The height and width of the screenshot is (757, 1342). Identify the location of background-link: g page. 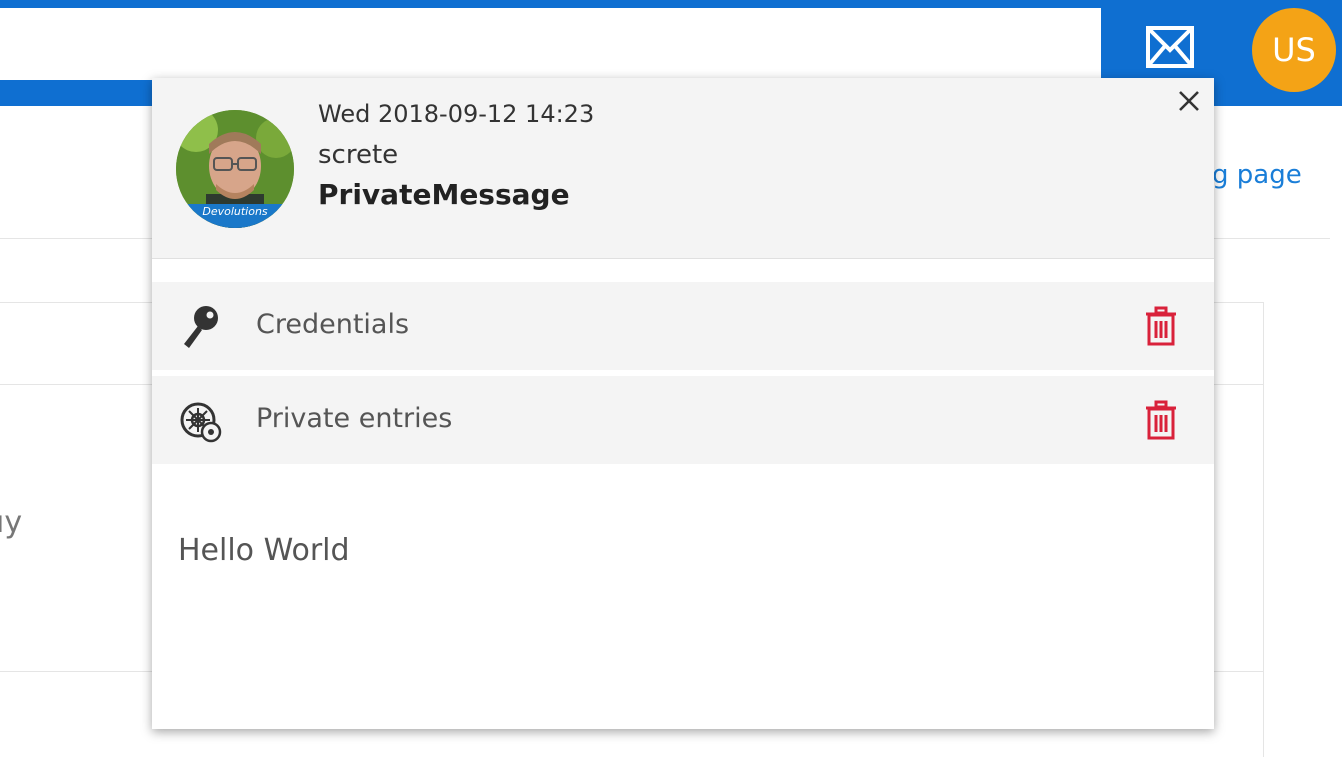
(1272, 175).